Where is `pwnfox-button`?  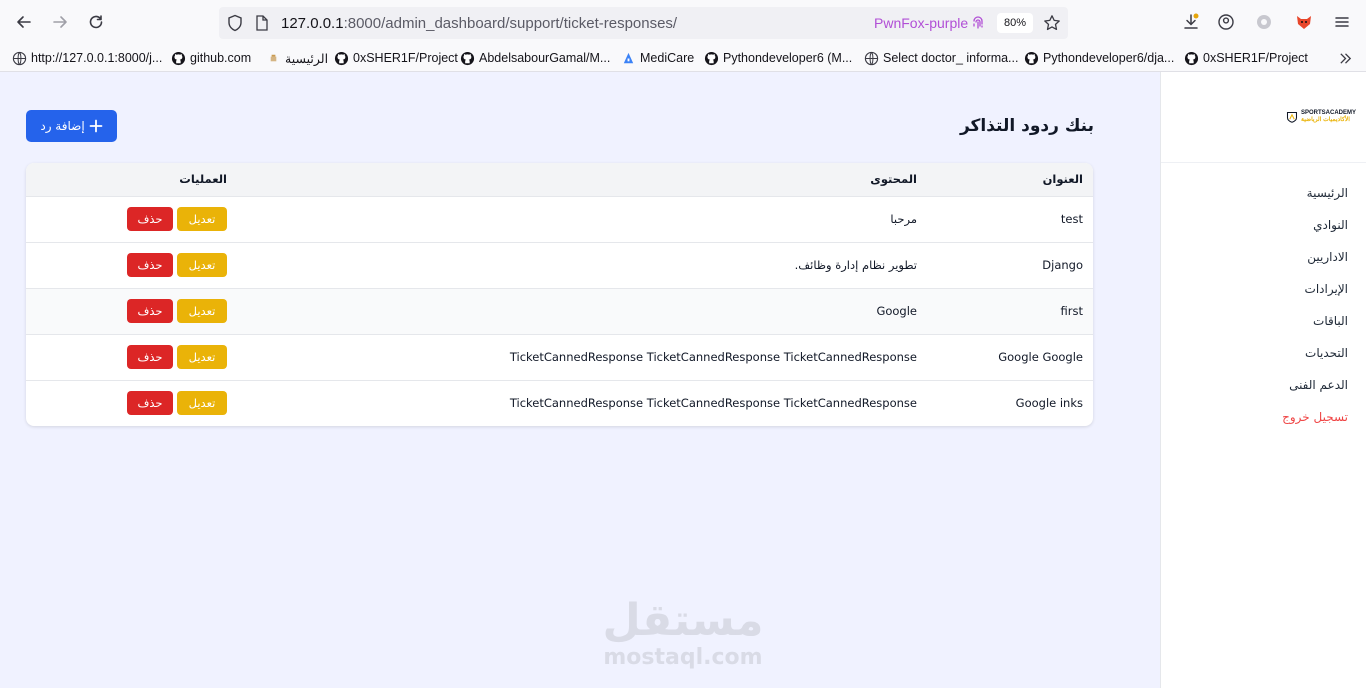 pwnfox-button is located at coordinates (1304, 22).